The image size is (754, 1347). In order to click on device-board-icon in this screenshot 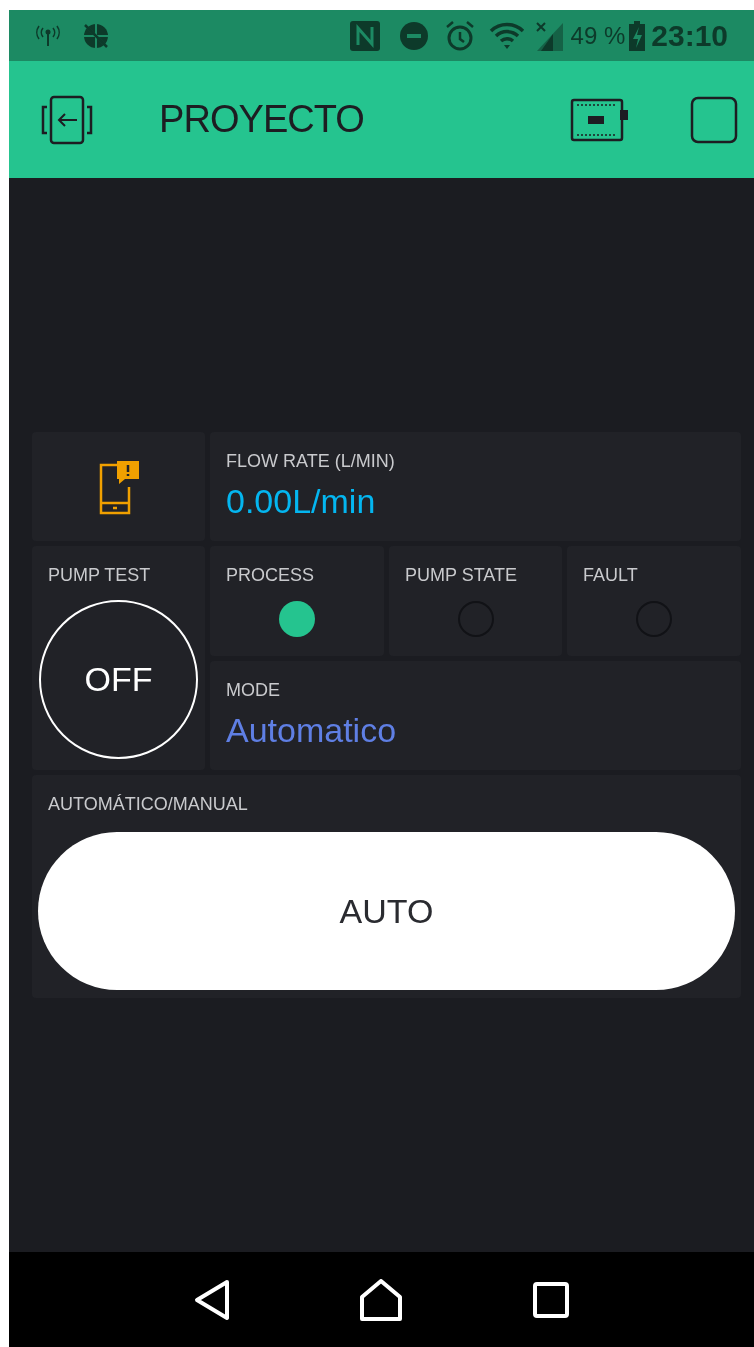, I will do `click(600, 119)`.